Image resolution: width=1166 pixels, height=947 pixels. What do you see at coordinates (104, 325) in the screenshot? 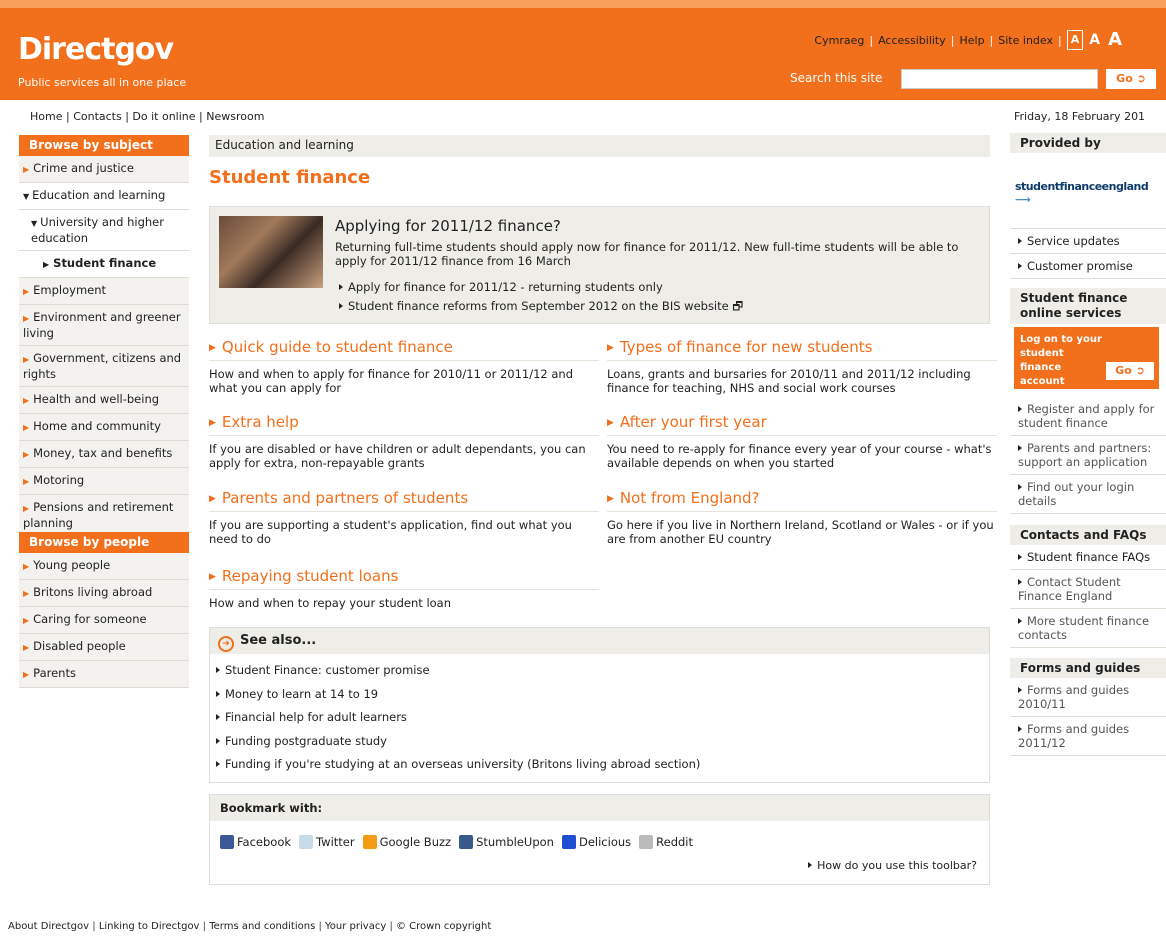
I see `subject-item: ▶ Environment and greener living` at bounding box center [104, 325].